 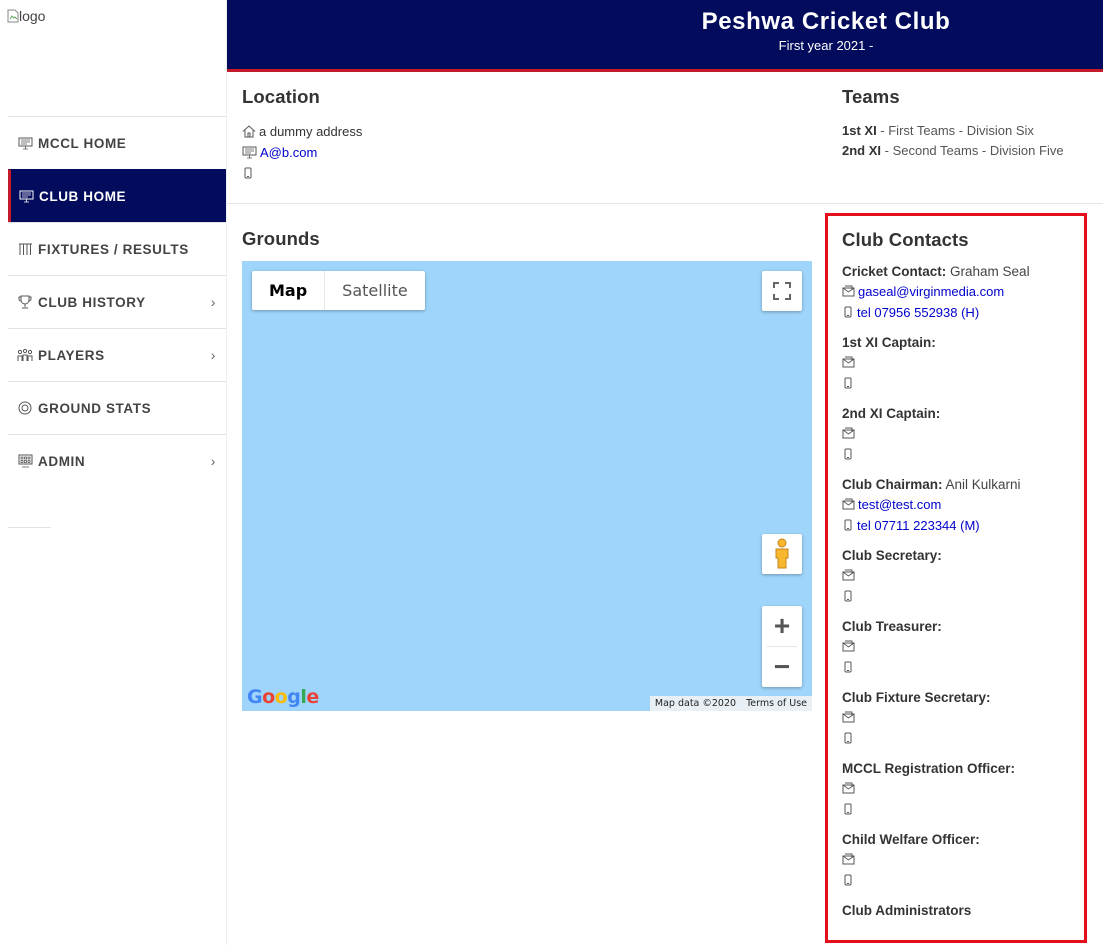 What do you see at coordinates (117, 460) in the screenshot?
I see `sidebar-item-admin: ADMIN ›` at bounding box center [117, 460].